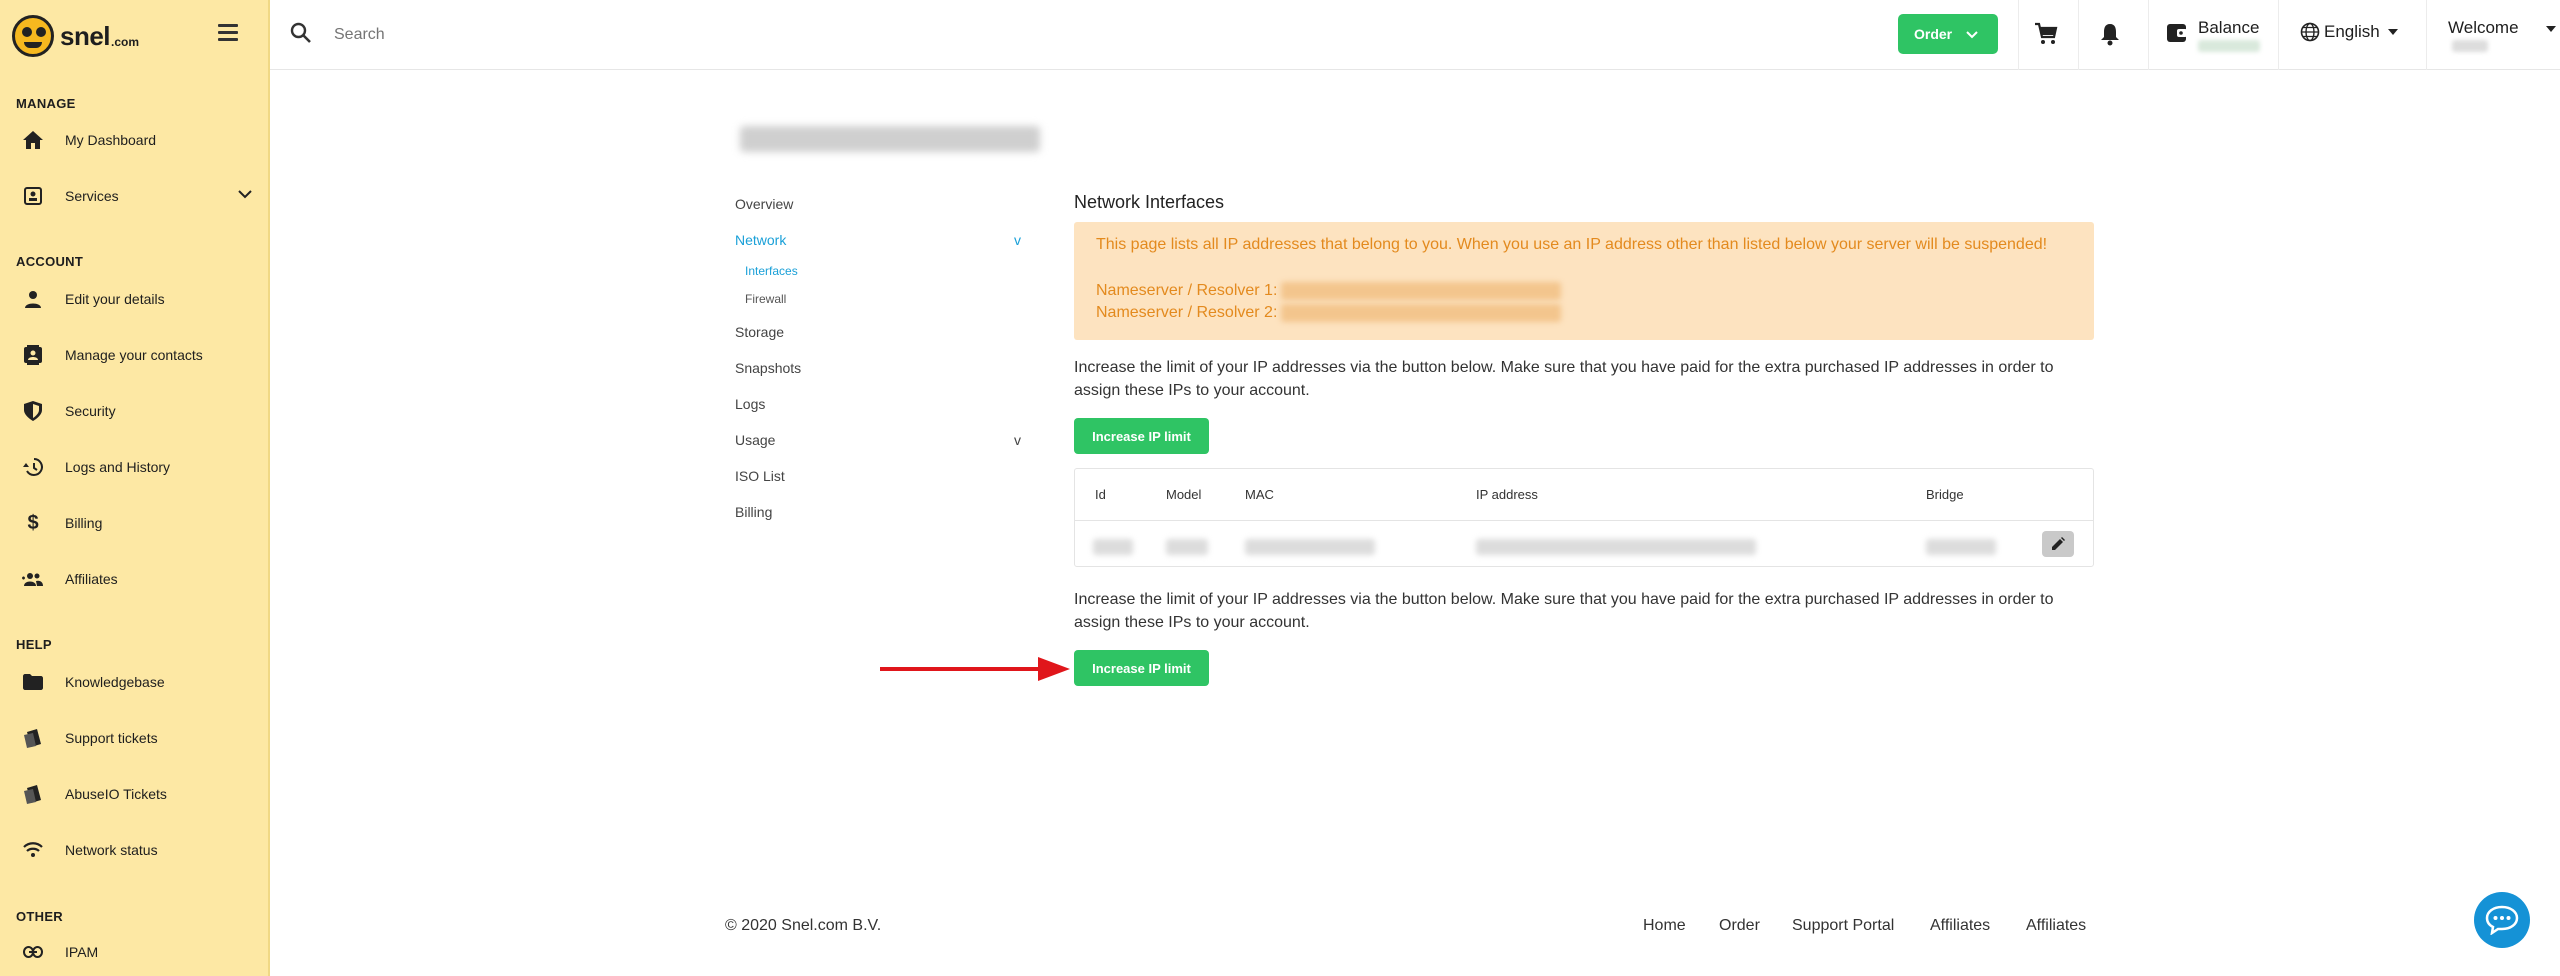 This screenshot has width=2560, height=976. I want to click on footer-link-support-portal: Support Portal, so click(1843, 926).